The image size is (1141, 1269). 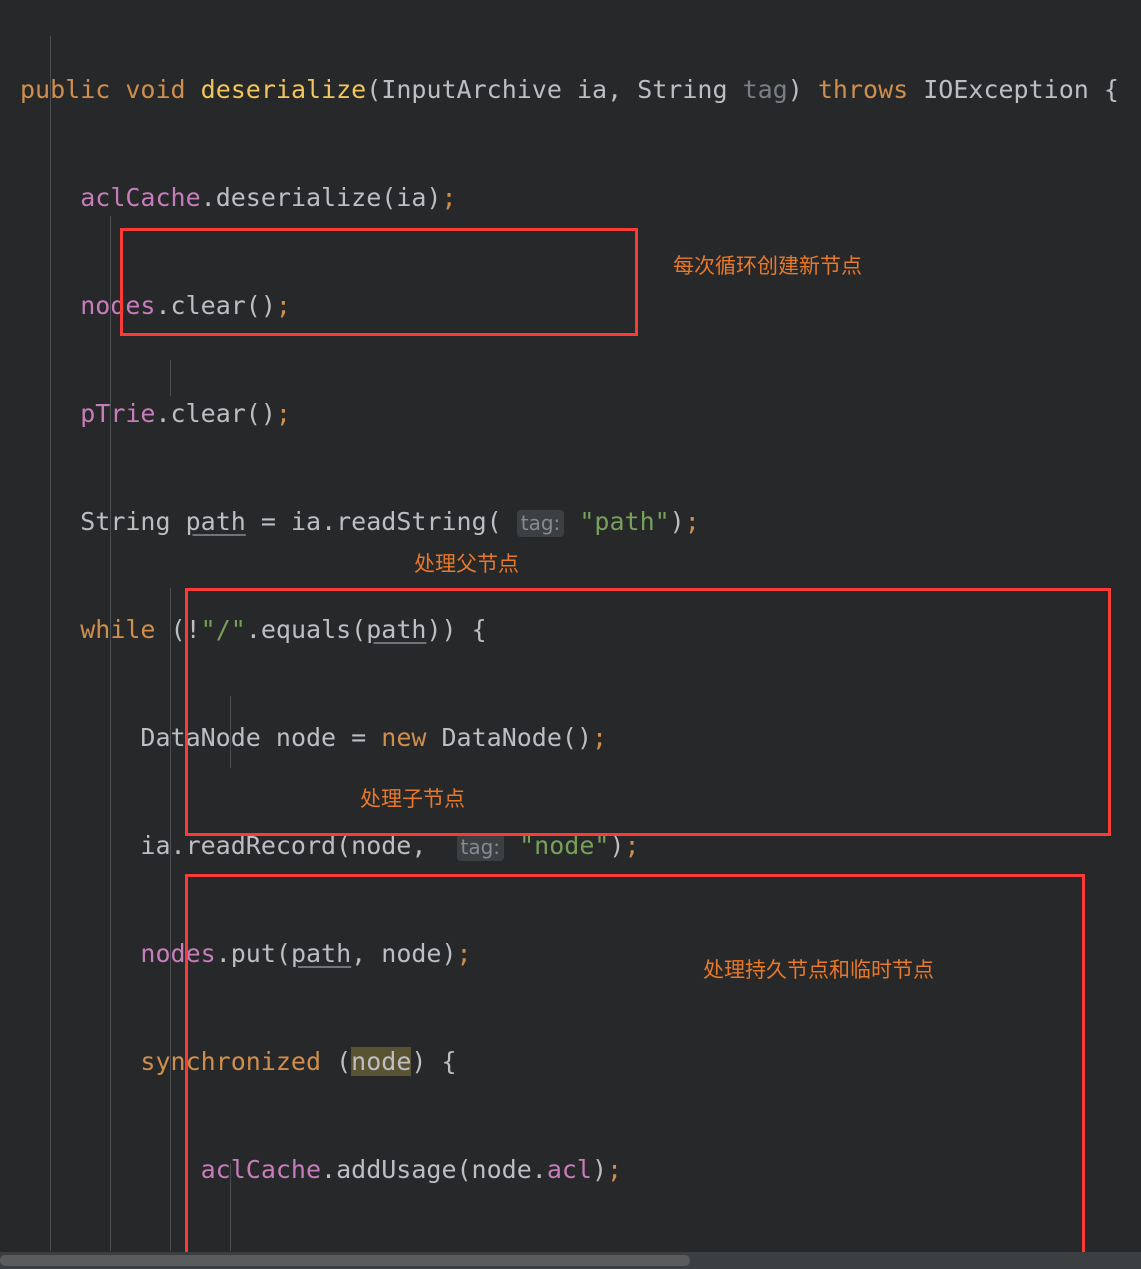 I want to click on annotation-handle-child-node: 处理子节点, so click(x=412, y=799).